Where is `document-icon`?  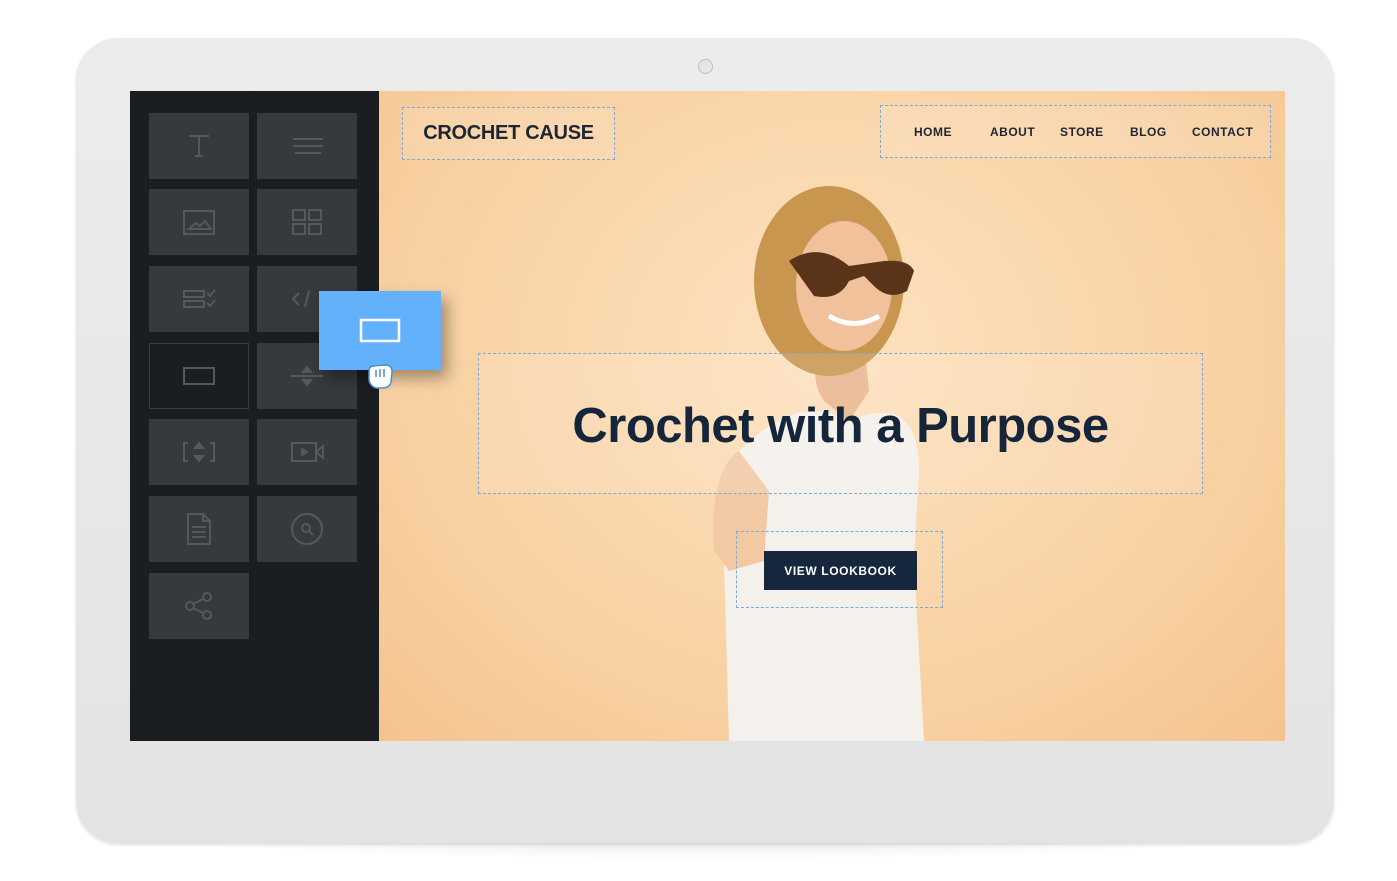 document-icon is located at coordinates (199, 529).